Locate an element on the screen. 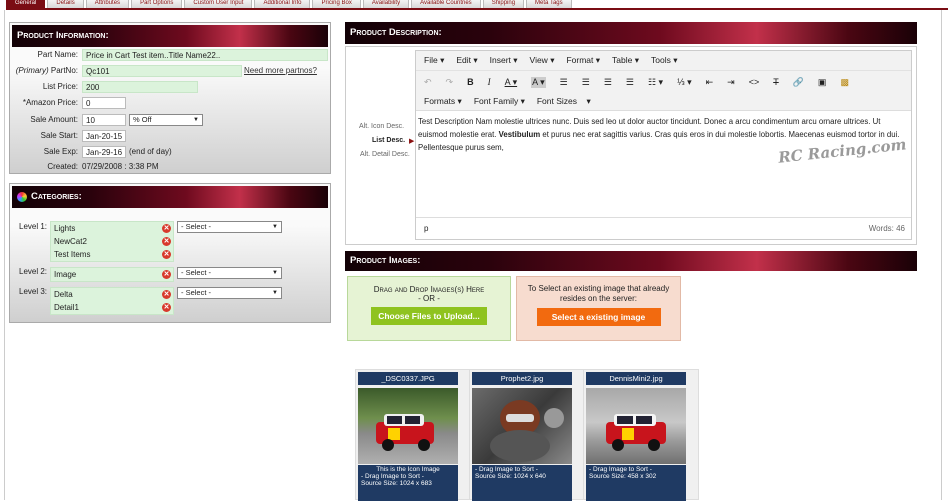 This screenshot has height=501, width=948. level2-label: Level 2: is located at coordinates (33, 271).